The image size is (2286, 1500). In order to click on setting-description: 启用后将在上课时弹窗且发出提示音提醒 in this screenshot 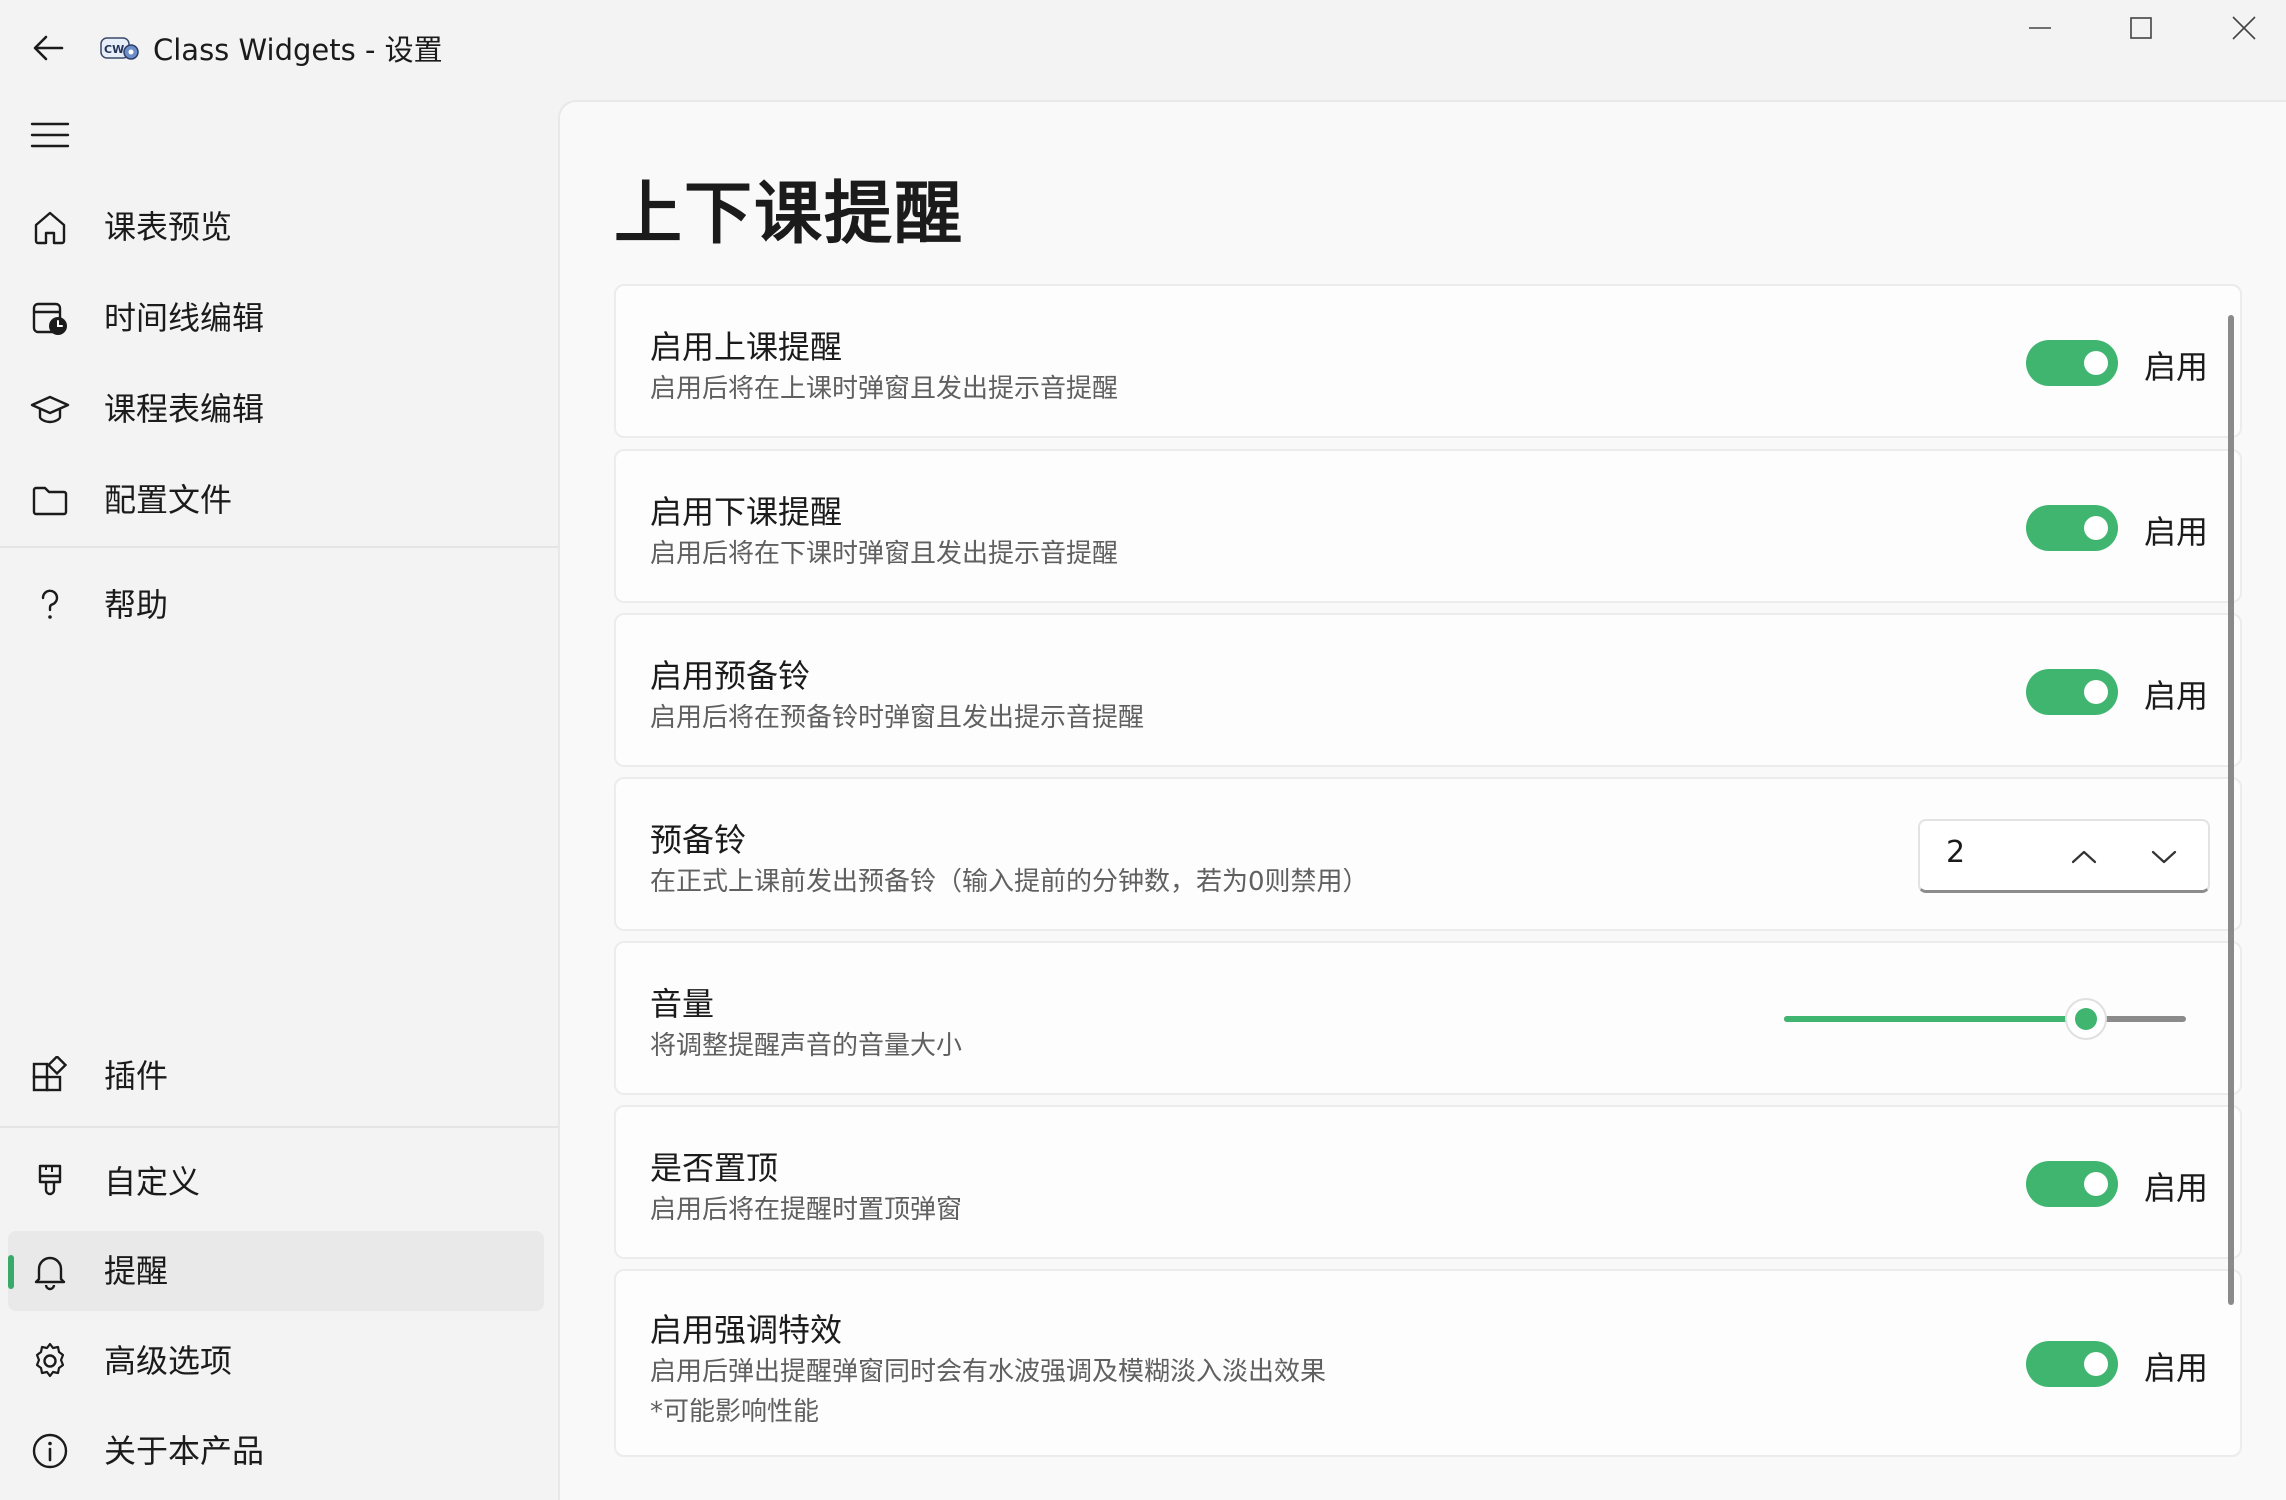, I will do `click(884, 389)`.